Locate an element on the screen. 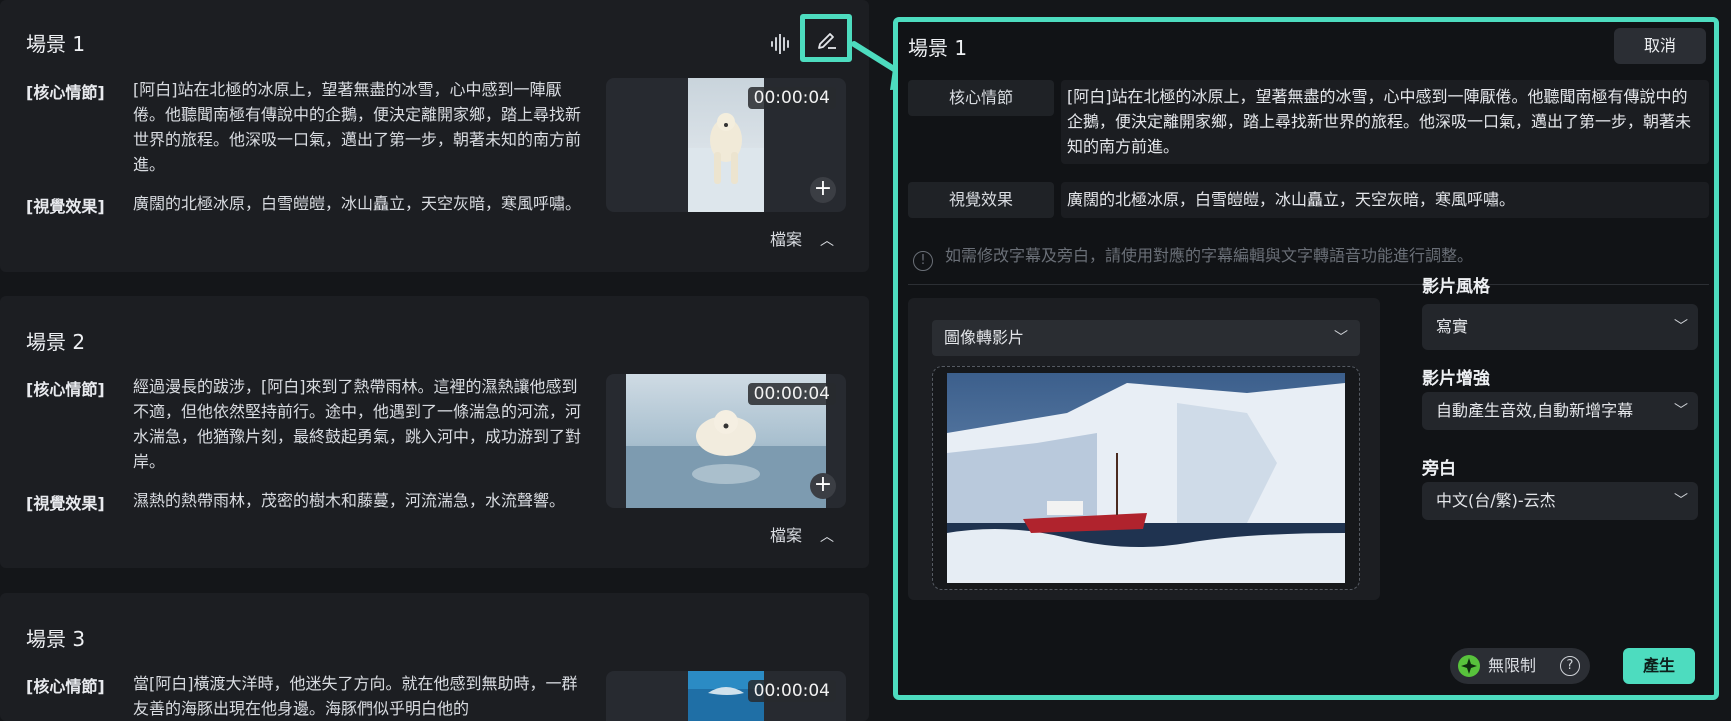 The width and height of the screenshot is (1731, 721). scene-title: 場景 1 is located at coordinates (56, 44).